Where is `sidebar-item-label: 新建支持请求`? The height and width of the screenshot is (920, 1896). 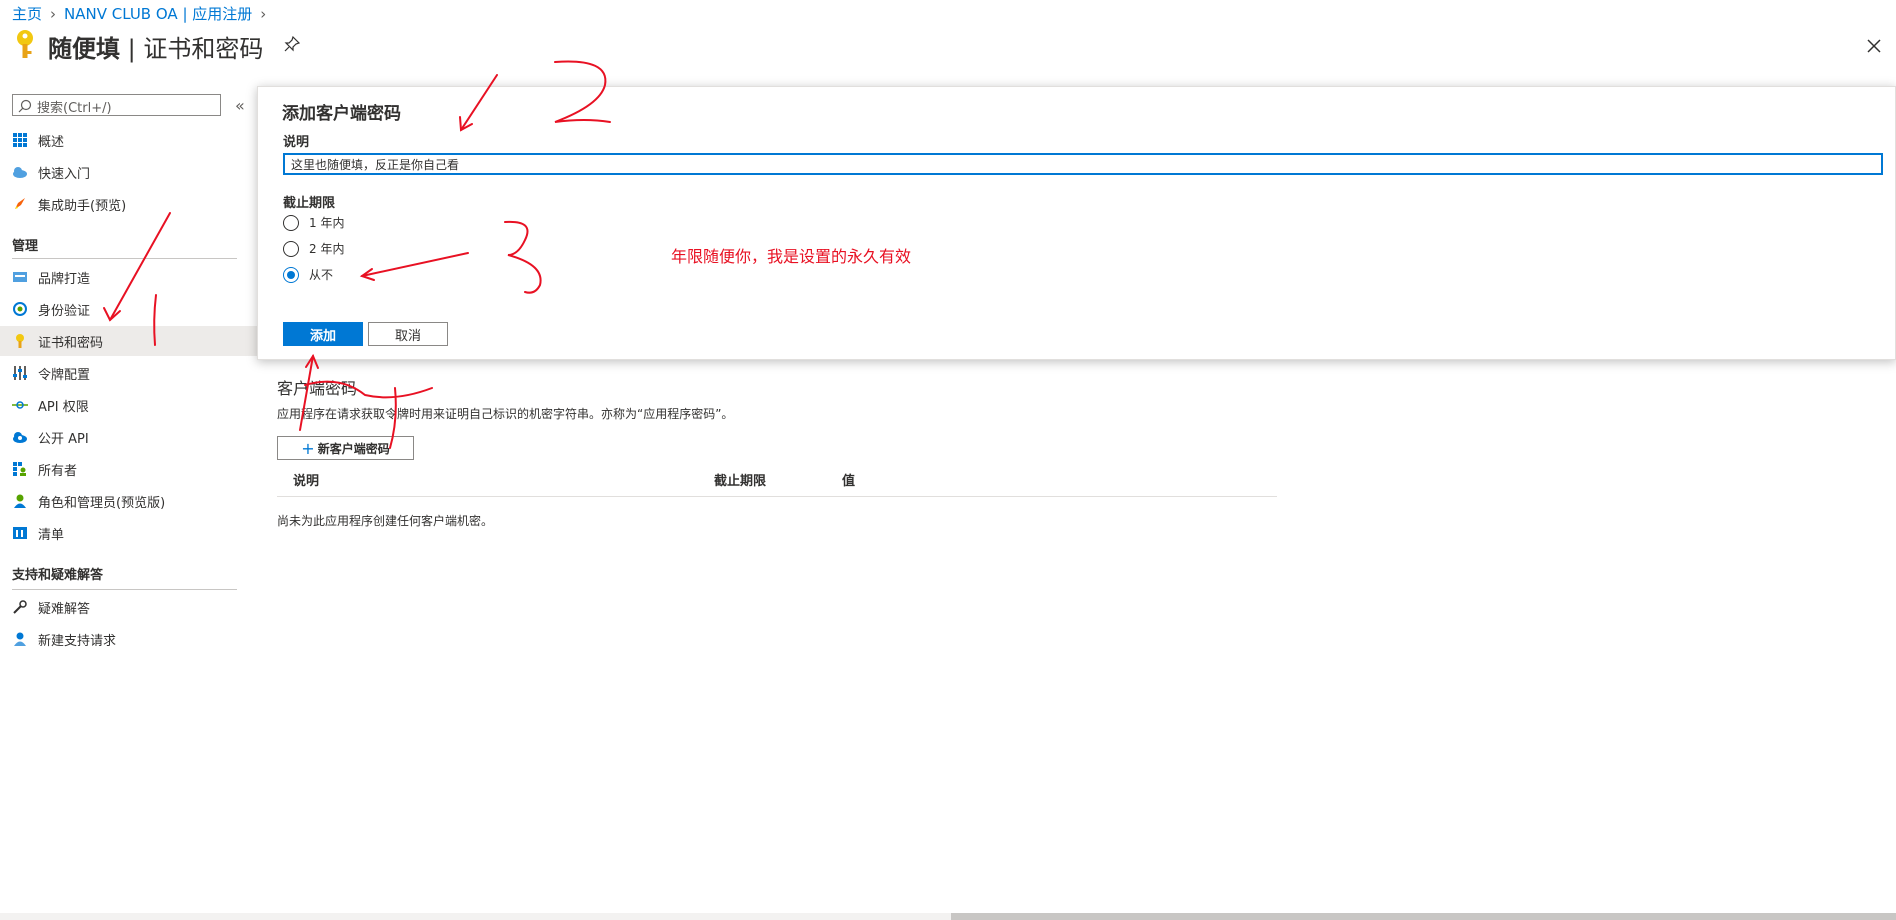 sidebar-item-label: 新建支持请求 is located at coordinates (77, 641).